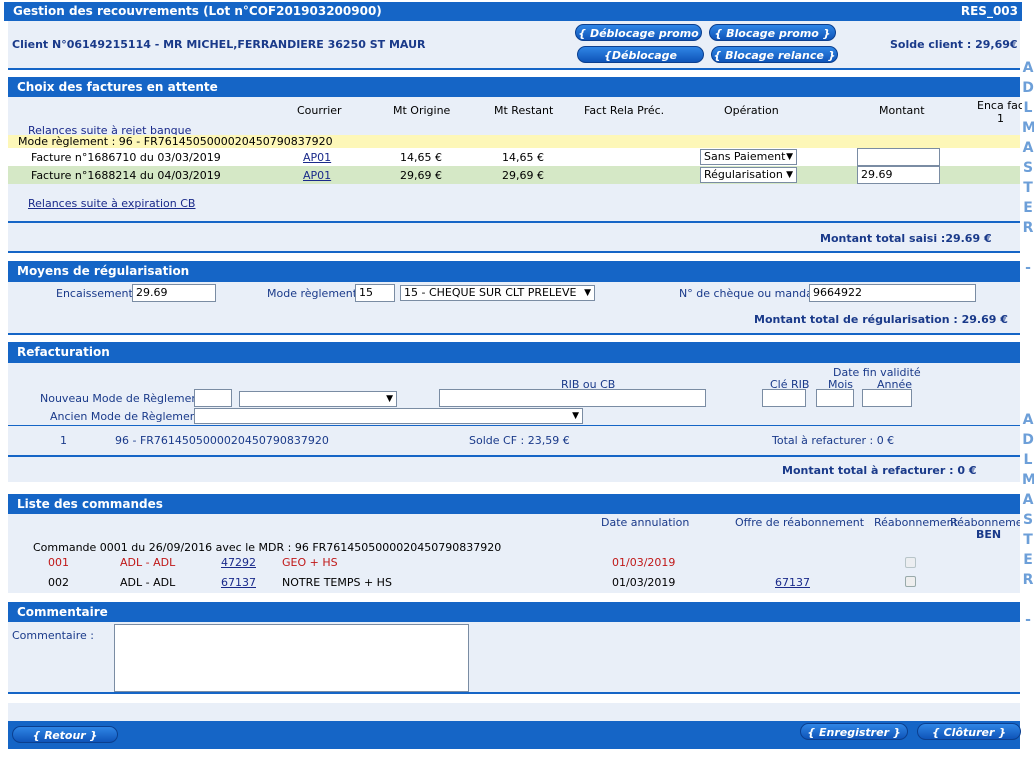 The height and width of the screenshot is (768, 1034). Describe the element at coordinates (989, 11) in the screenshot. I see `screen-code: RES_003` at that location.